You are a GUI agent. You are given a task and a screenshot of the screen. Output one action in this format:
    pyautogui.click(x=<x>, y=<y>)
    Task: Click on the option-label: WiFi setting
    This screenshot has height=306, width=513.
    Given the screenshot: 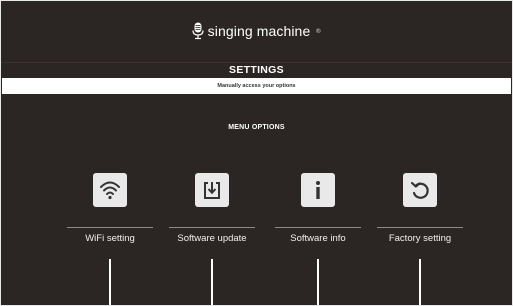 What is the action you would take?
    pyautogui.click(x=110, y=238)
    